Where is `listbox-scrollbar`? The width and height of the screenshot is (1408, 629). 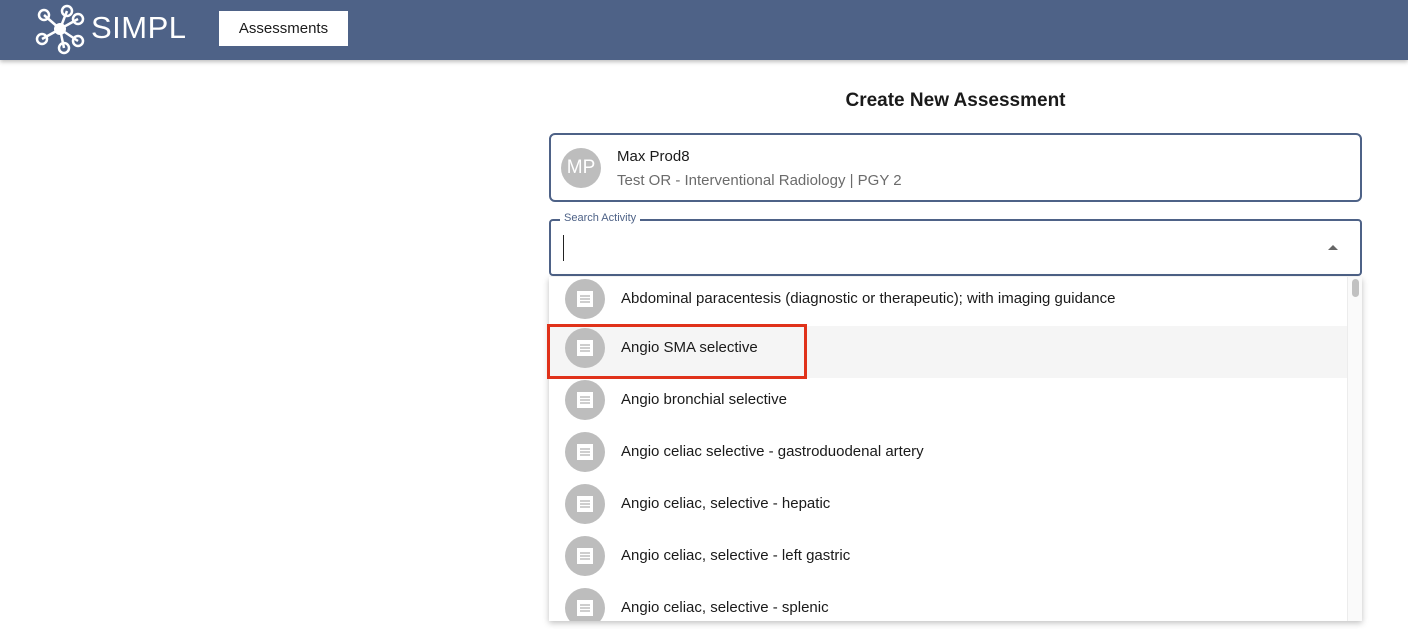
listbox-scrollbar is located at coordinates (1354, 449).